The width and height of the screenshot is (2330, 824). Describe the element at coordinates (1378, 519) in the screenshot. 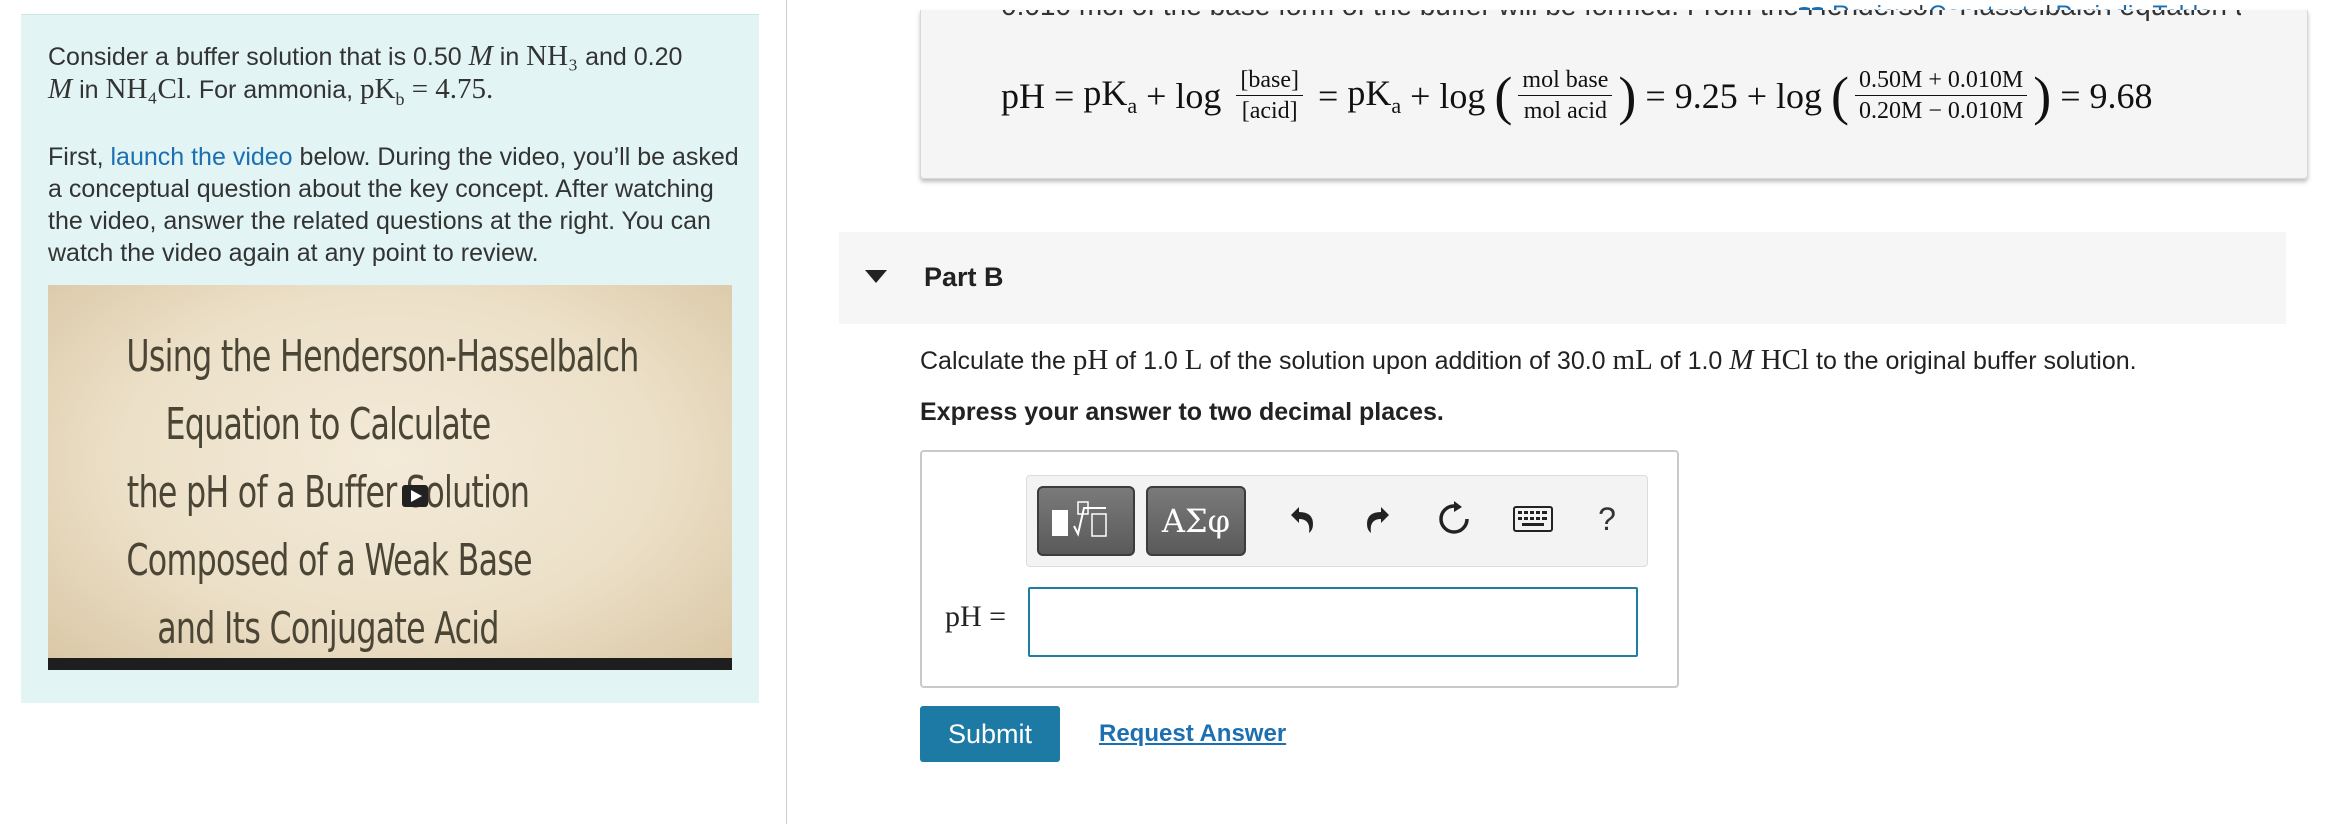

I see `redo-icon` at that location.